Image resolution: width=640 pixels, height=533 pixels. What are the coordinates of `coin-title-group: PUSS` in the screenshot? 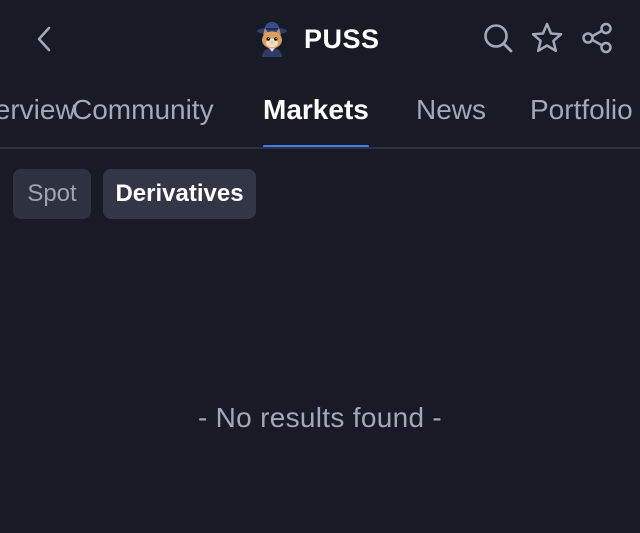 It's located at (318, 39).